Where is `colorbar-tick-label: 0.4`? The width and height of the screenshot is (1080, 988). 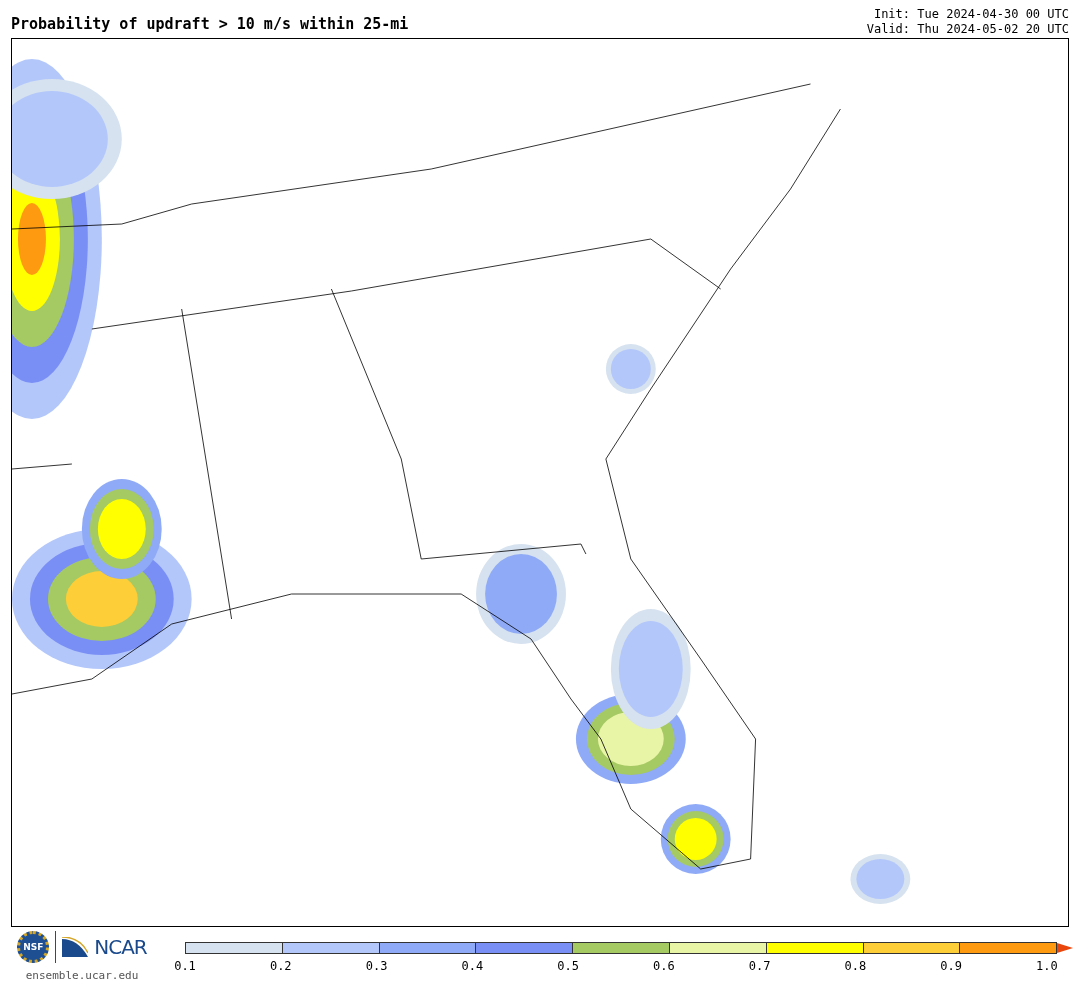 colorbar-tick-label: 0.4 is located at coordinates (472, 966).